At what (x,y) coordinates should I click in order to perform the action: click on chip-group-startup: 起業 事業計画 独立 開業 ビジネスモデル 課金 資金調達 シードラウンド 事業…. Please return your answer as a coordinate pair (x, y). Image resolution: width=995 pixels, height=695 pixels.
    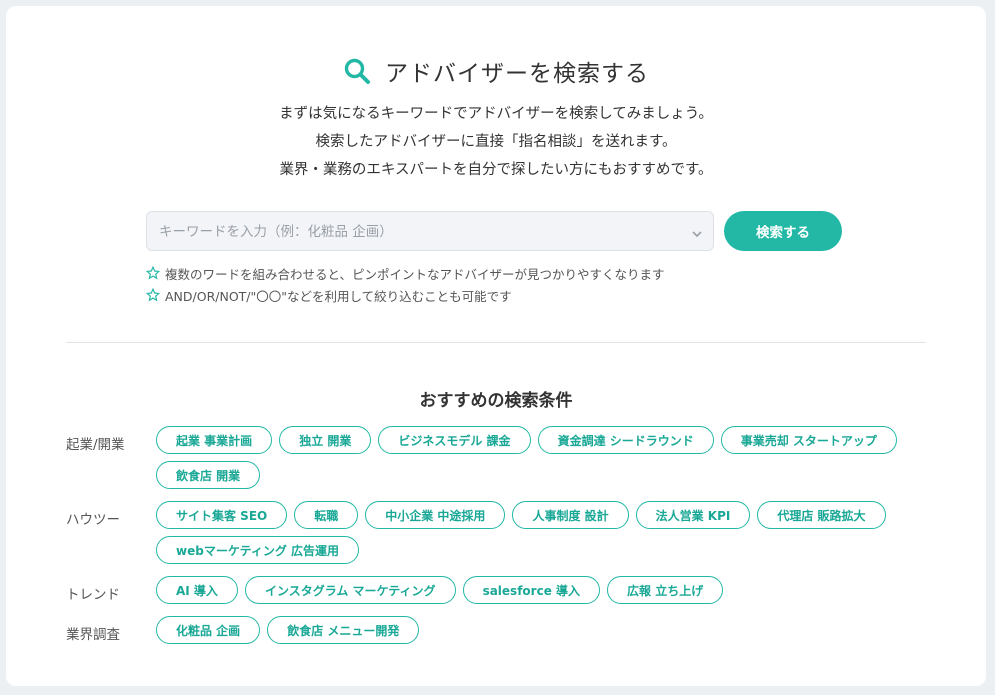
    Looking at the image, I should click on (546, 457).